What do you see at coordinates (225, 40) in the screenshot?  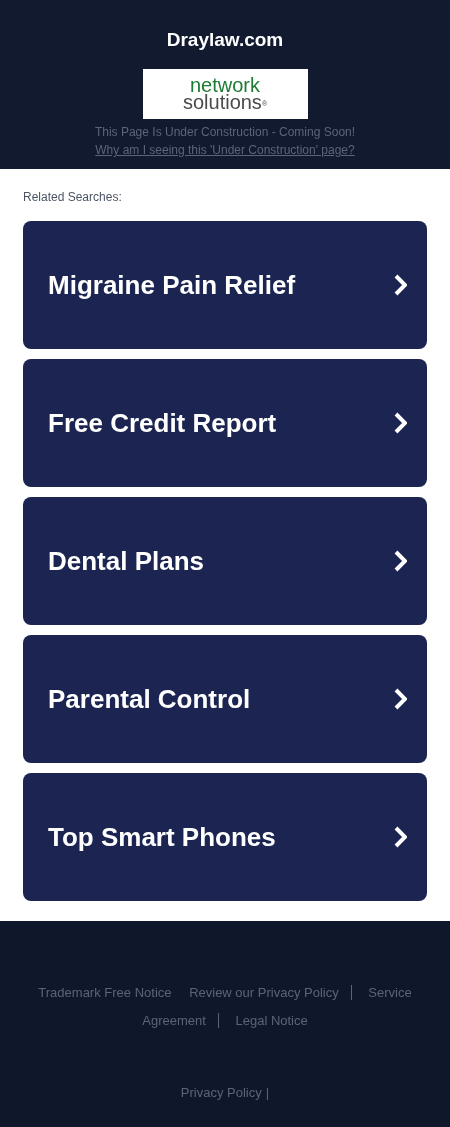 I see `site-title: Draylaw.com` at bounding box center [225, 40].